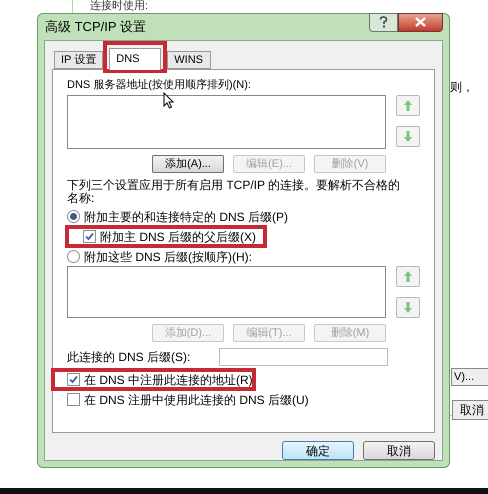 The height and width of the screenshot is (494, 488). Describe the element at coordinates (79, 60) in the screenshot. I see `ip-settings-tab: IP 设置` at that location.